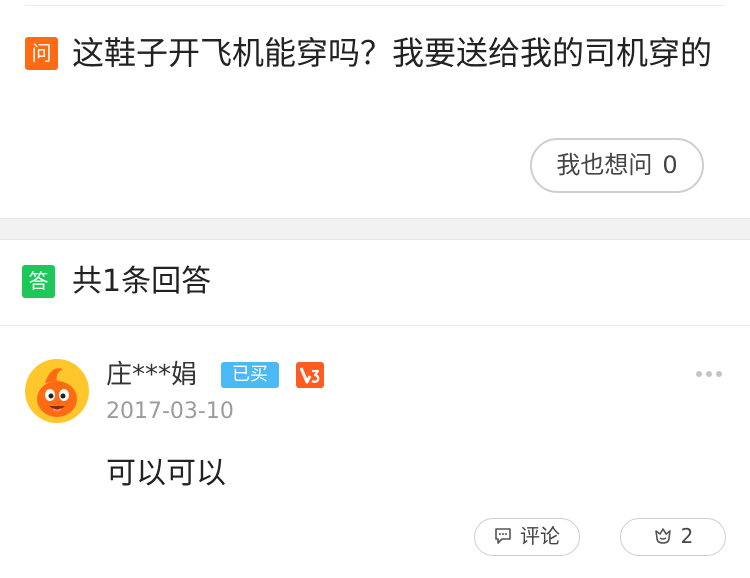 The height and width of the screenshot is (578, 750). Describe the element at coordinates (170, 411) in the screenshot. I see `answer-date: 2017-03-10` at that location.